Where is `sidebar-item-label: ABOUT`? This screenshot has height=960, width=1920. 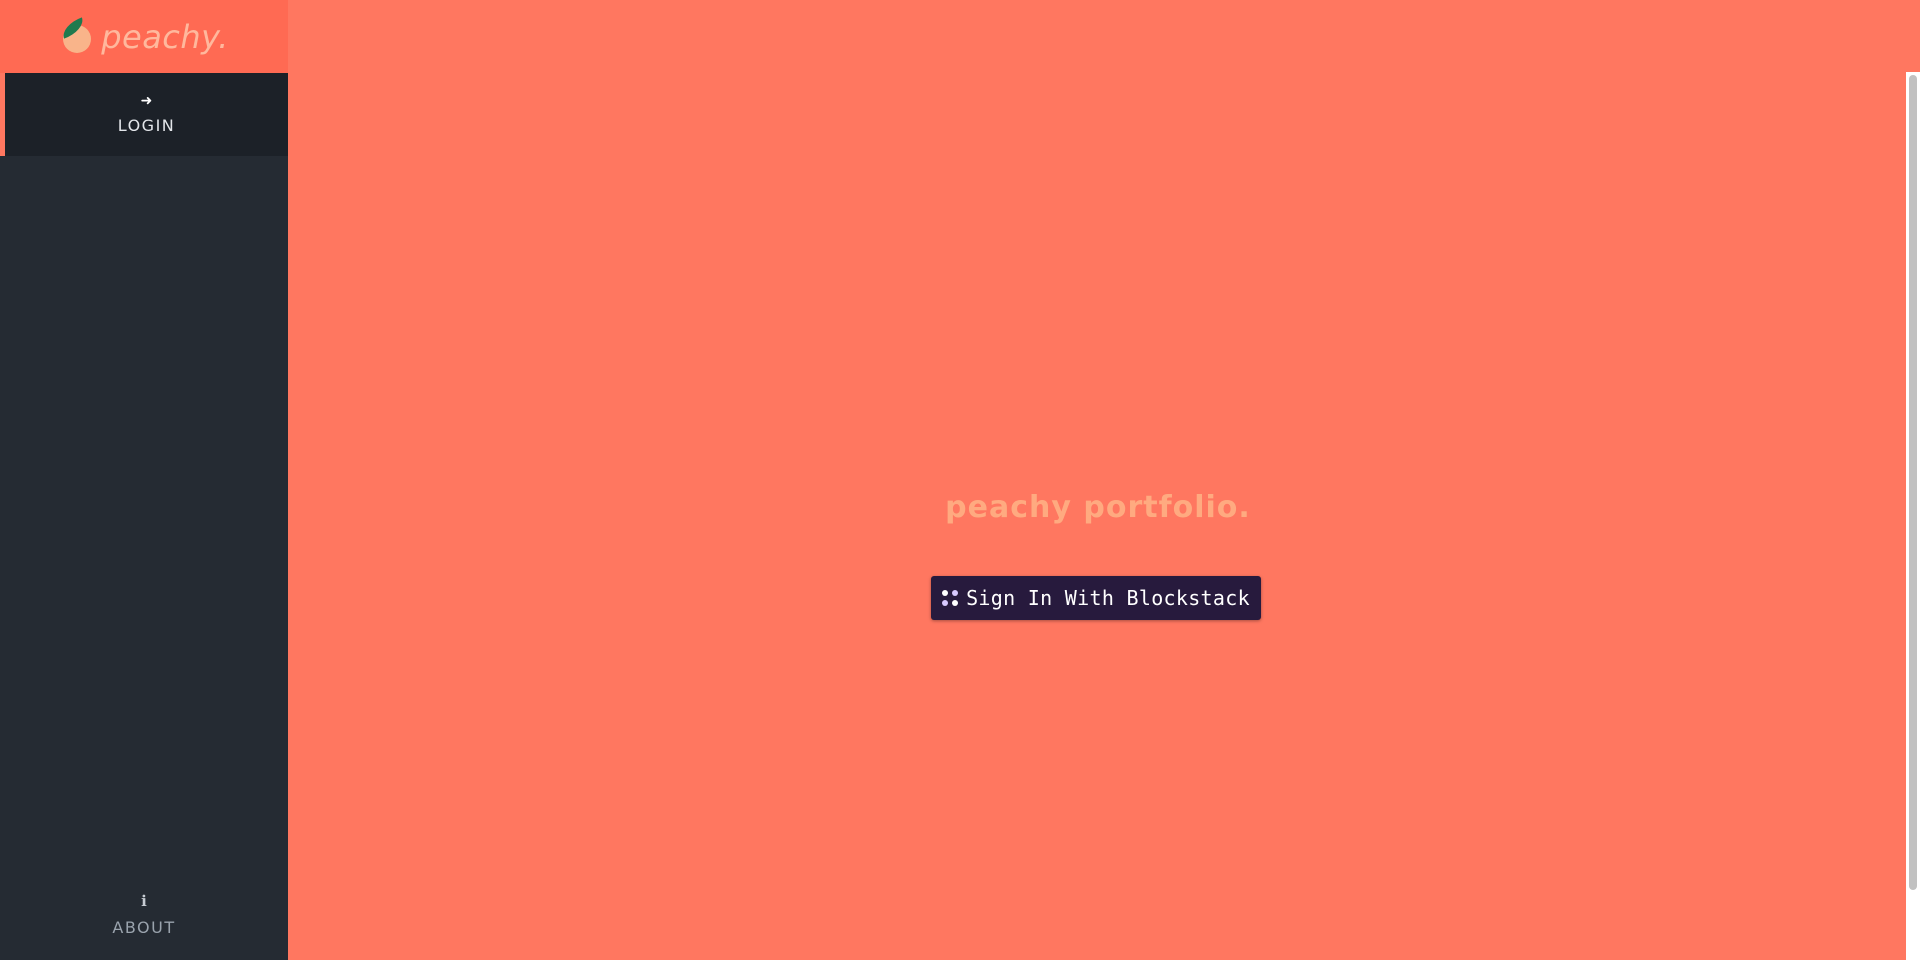
sidebar-item-label: ABOUT is located at coordinates (144, 927).